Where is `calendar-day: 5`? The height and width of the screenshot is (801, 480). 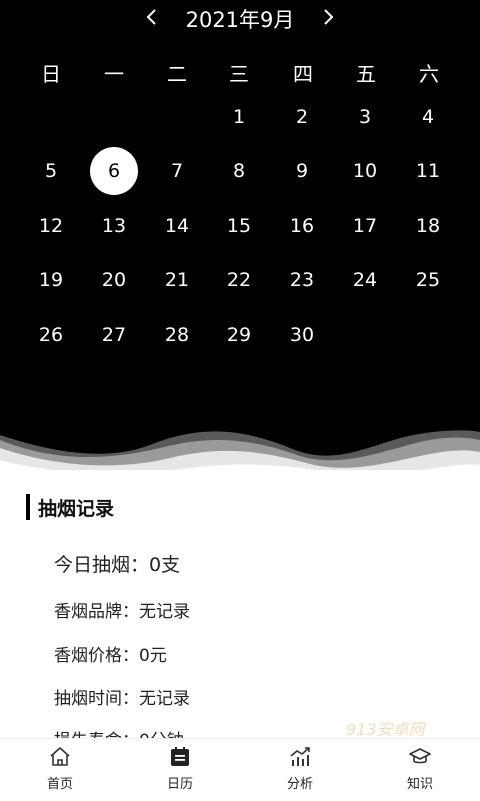
calendar-day: 5 is located at coordinates (51, 171).